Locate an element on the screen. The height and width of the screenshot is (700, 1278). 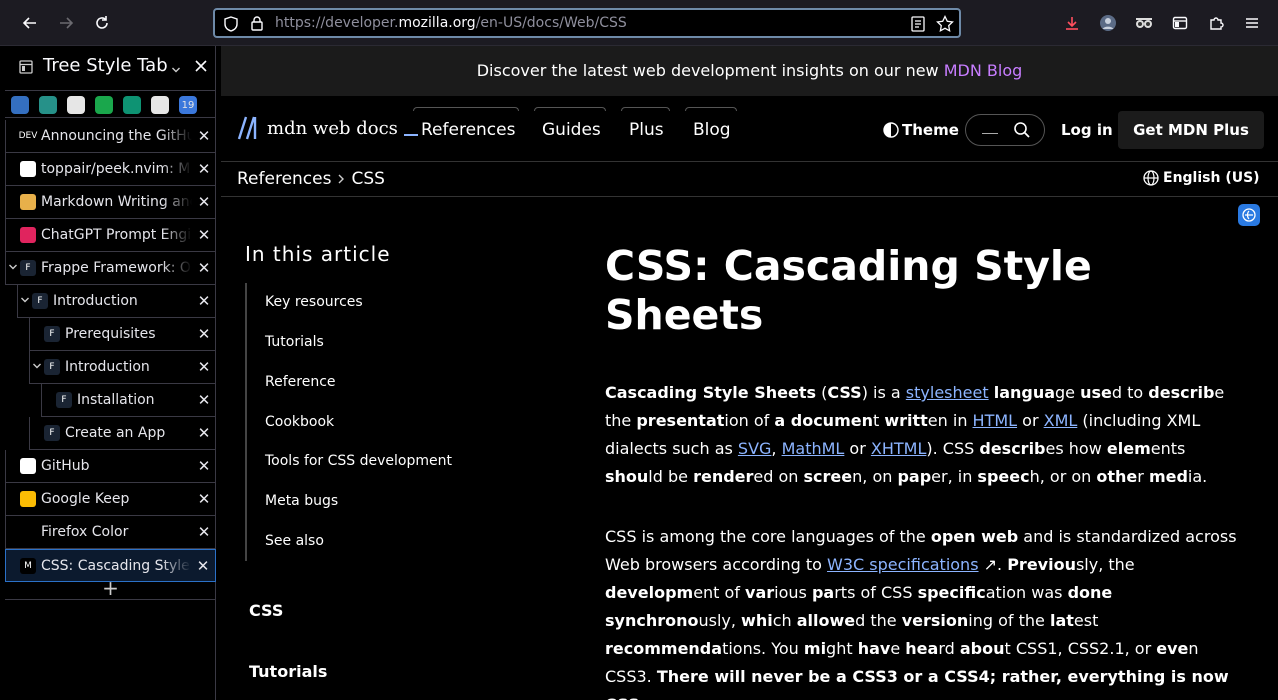
tab-item: F Installation ✕ is located at coordinates (128, 400).